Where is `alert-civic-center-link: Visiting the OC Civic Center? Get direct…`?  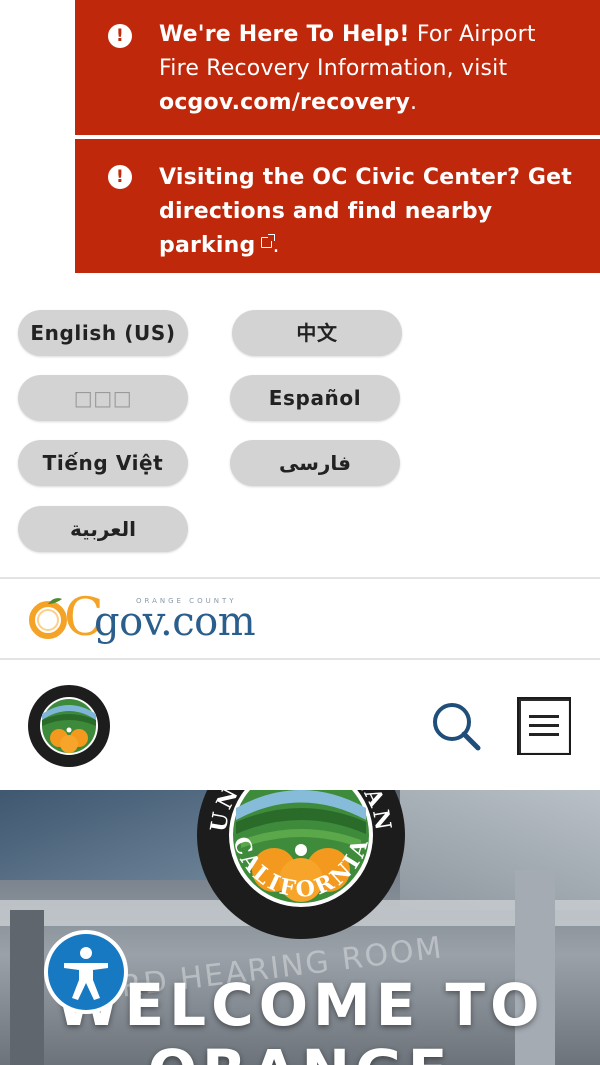 alert-civic-center-link: Visiting the OC Civic Center? Get direct… is located at coordinates (365, 211).